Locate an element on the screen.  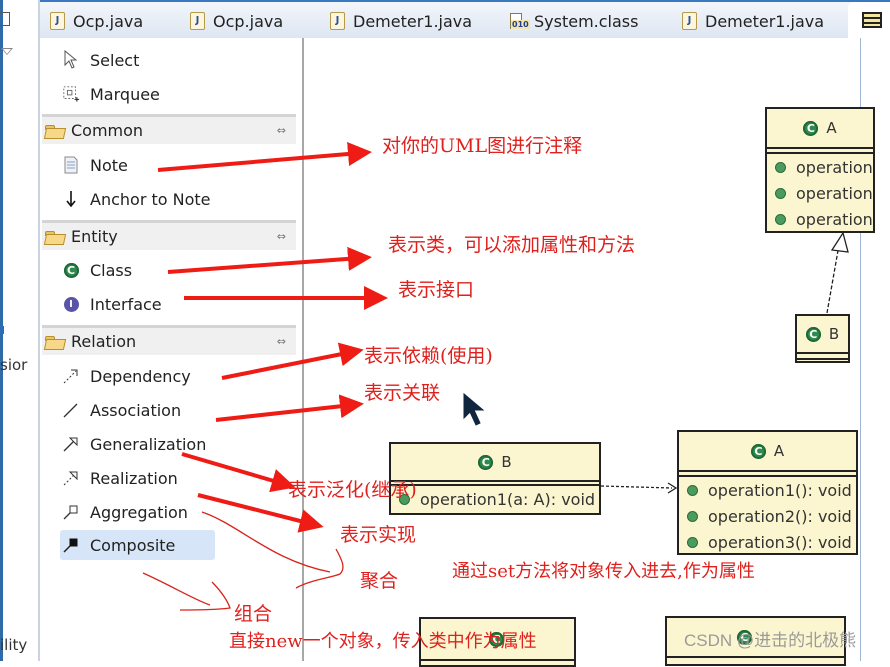
aggregation-icon is located at coordinates (71, 512).